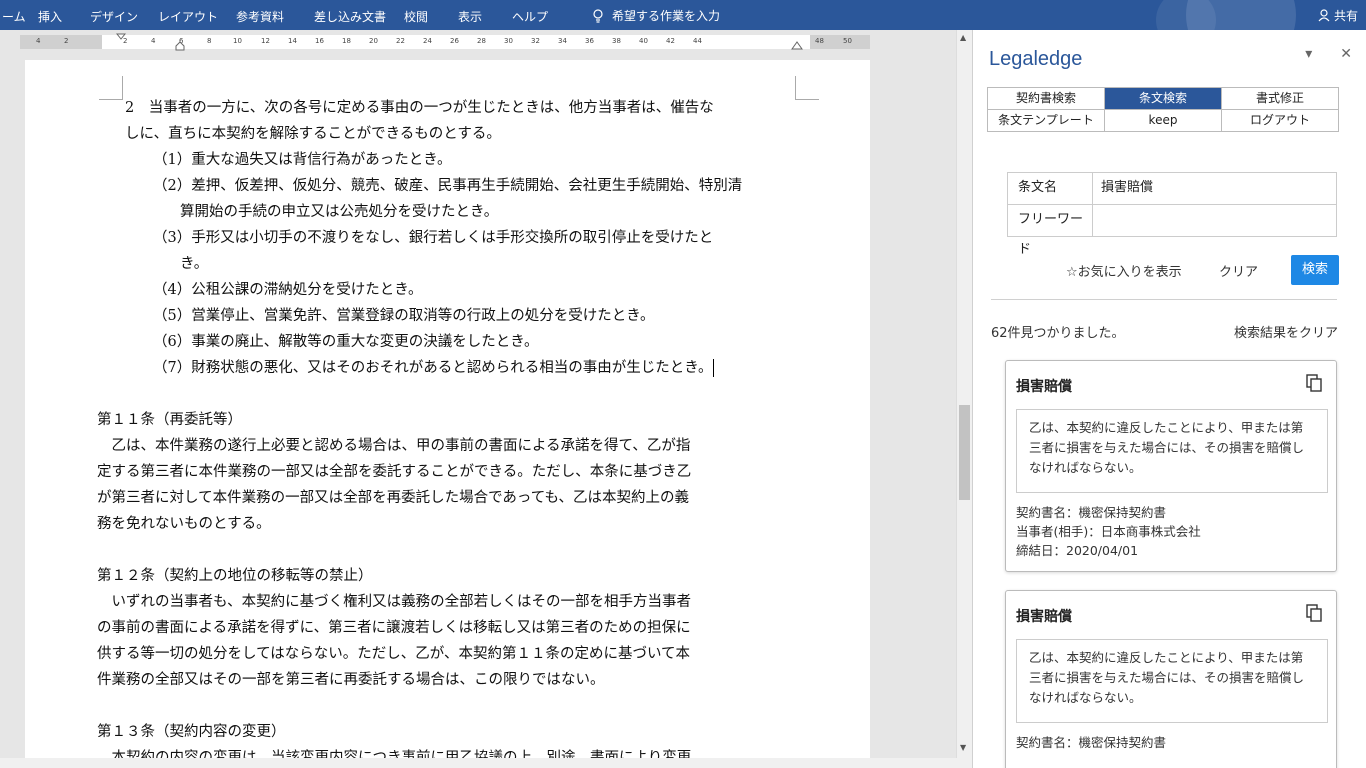 The height and width of the screenshot is (768, 1366). Describe the element at coordinates (191, 732) in the screenshot. I see `article-title: 第１３条（契約内容の変更）` at that location.